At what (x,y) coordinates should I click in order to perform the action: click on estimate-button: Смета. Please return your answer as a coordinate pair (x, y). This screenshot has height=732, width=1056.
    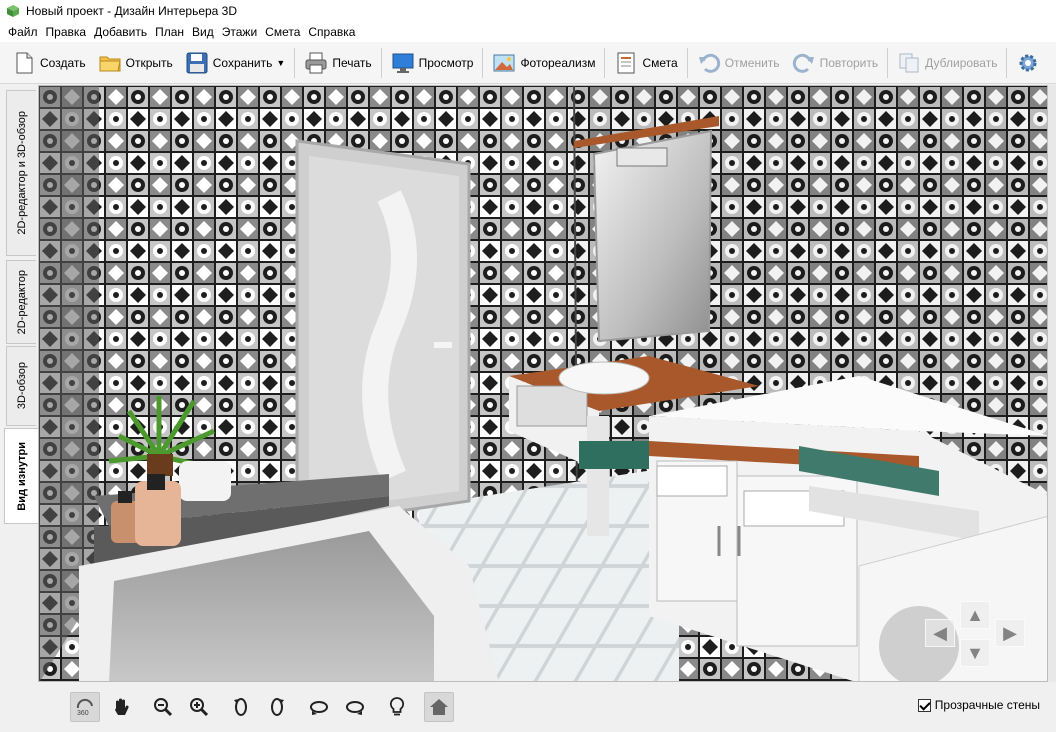
    Looking at the image, I should click on (645, 63).